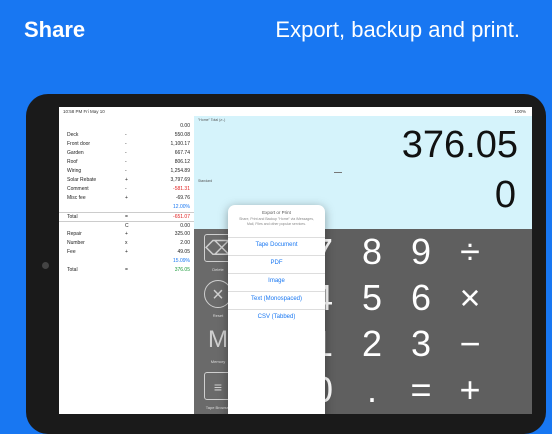 This screenshot has height=434, width=552. Describe the element at coordinates (182, 198) in the screenshot. I see `tape-row-value: -69.76` at that location.